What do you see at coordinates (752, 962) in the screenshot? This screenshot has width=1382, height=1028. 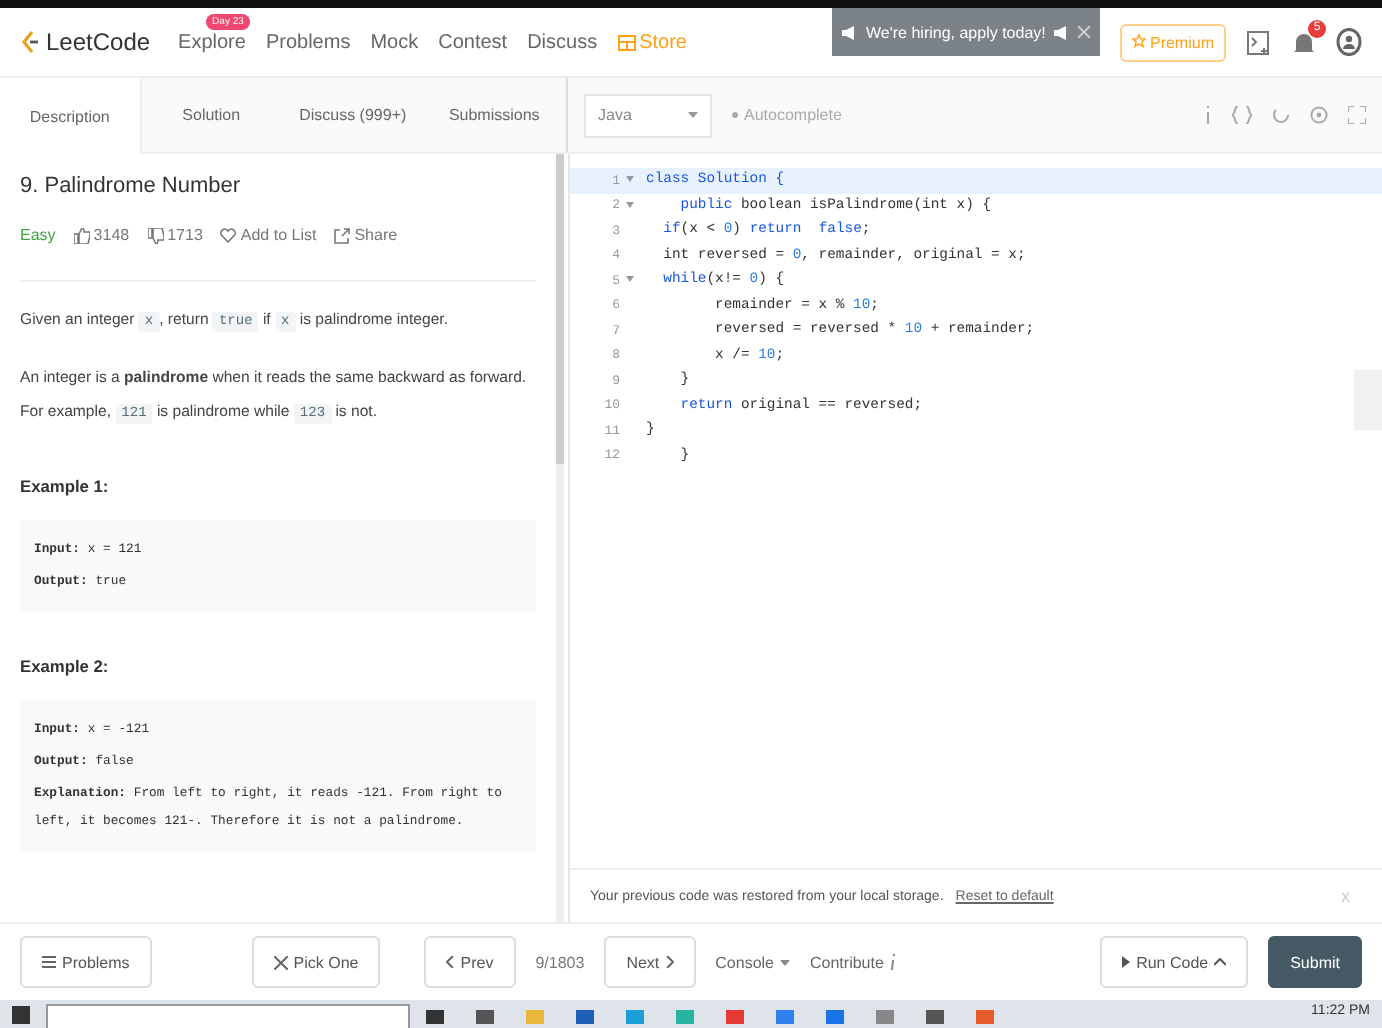 I see `console-button: Console` at bounding box center [752, 962].